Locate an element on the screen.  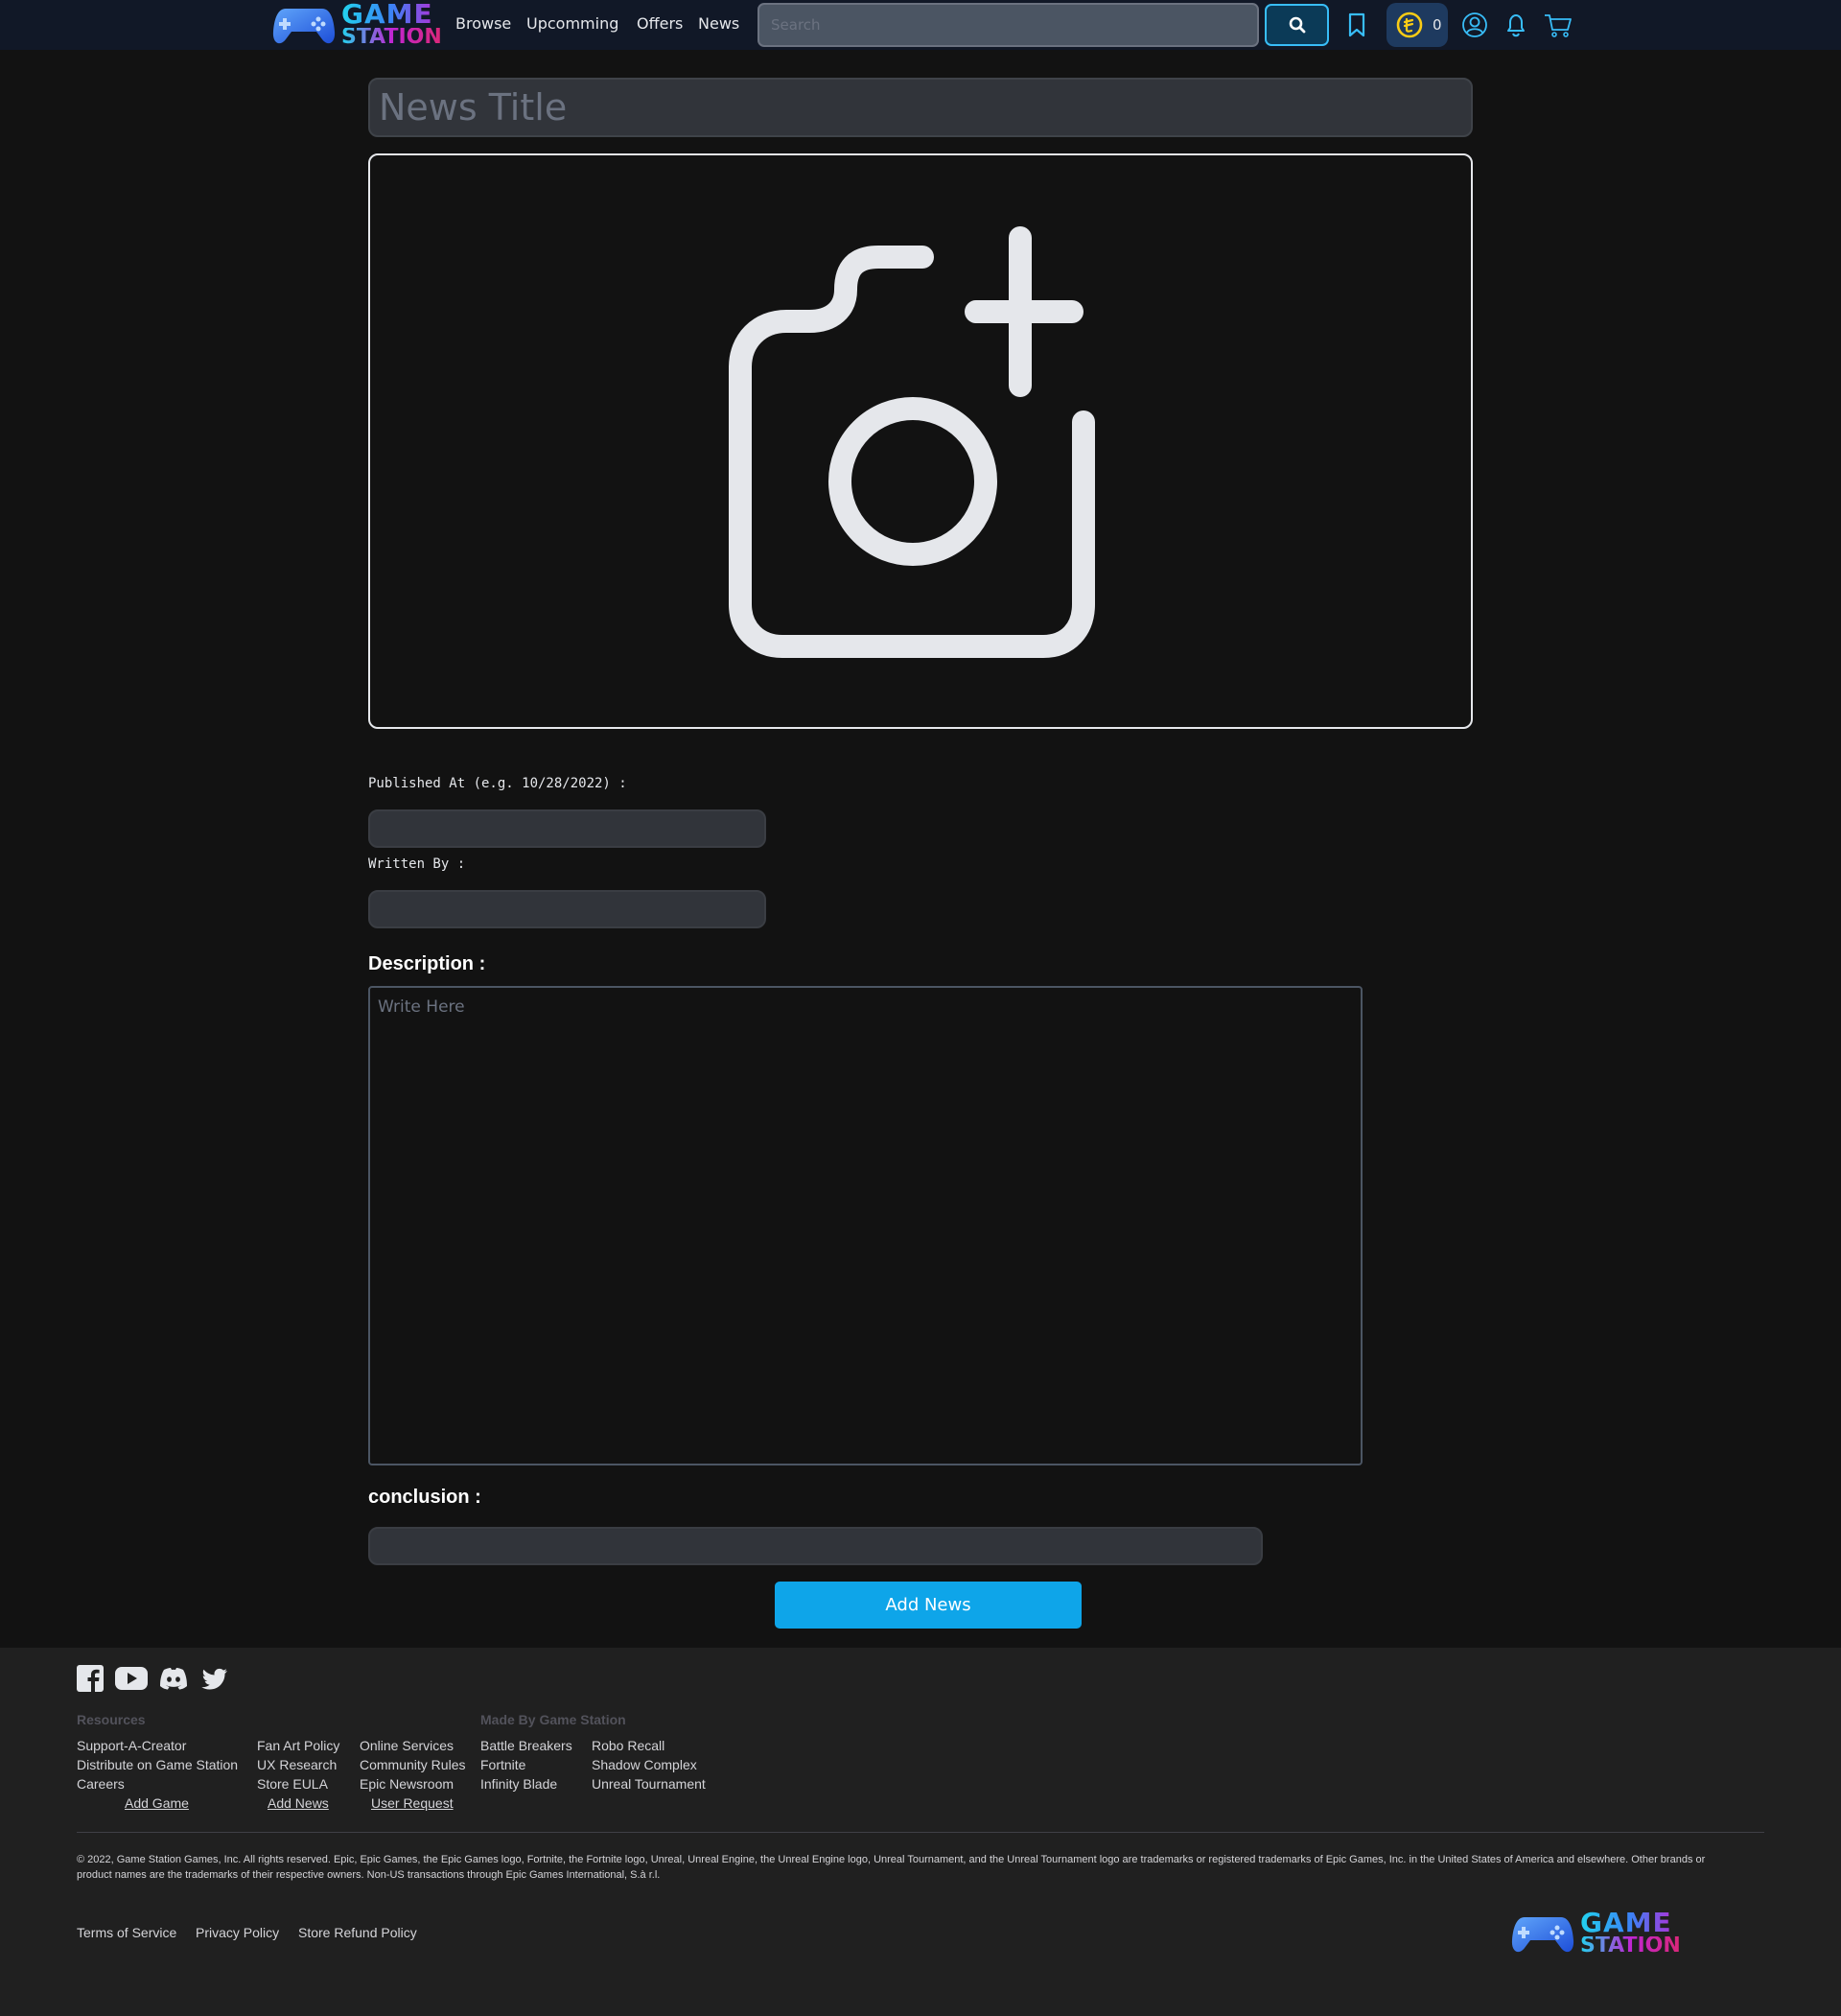
footer-brand-line1: GAME is located at coordinates (1630, 1923).